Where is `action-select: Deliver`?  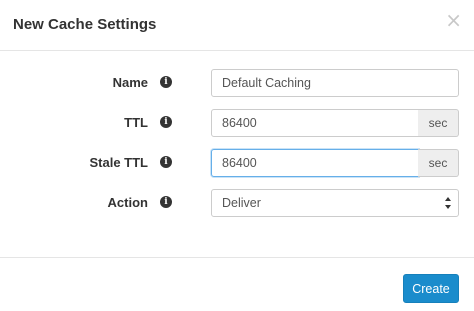 action-select: Deliver is located at coordinates (335, 203).